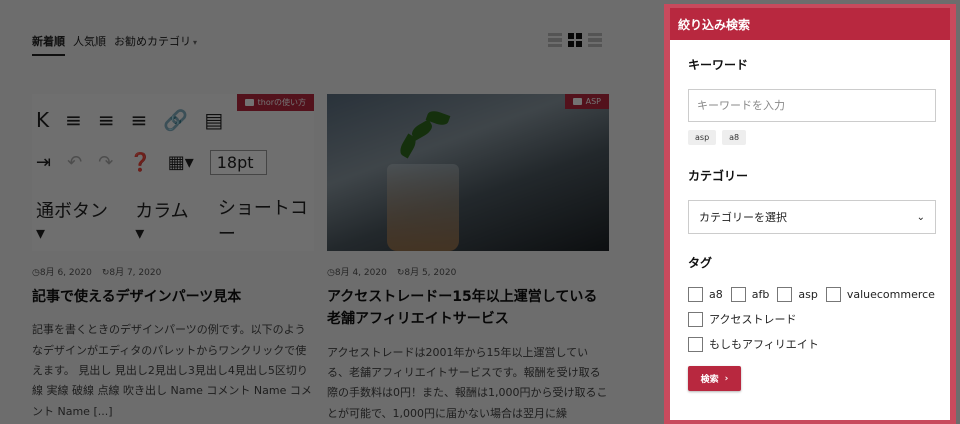 Image resolution: width=960 pixels, height=424 pixels. What do you see at coordinates (797, 294) in the screenshot?
I see `tag-checkbox-asp: asp` at bounding box center [797, 294].